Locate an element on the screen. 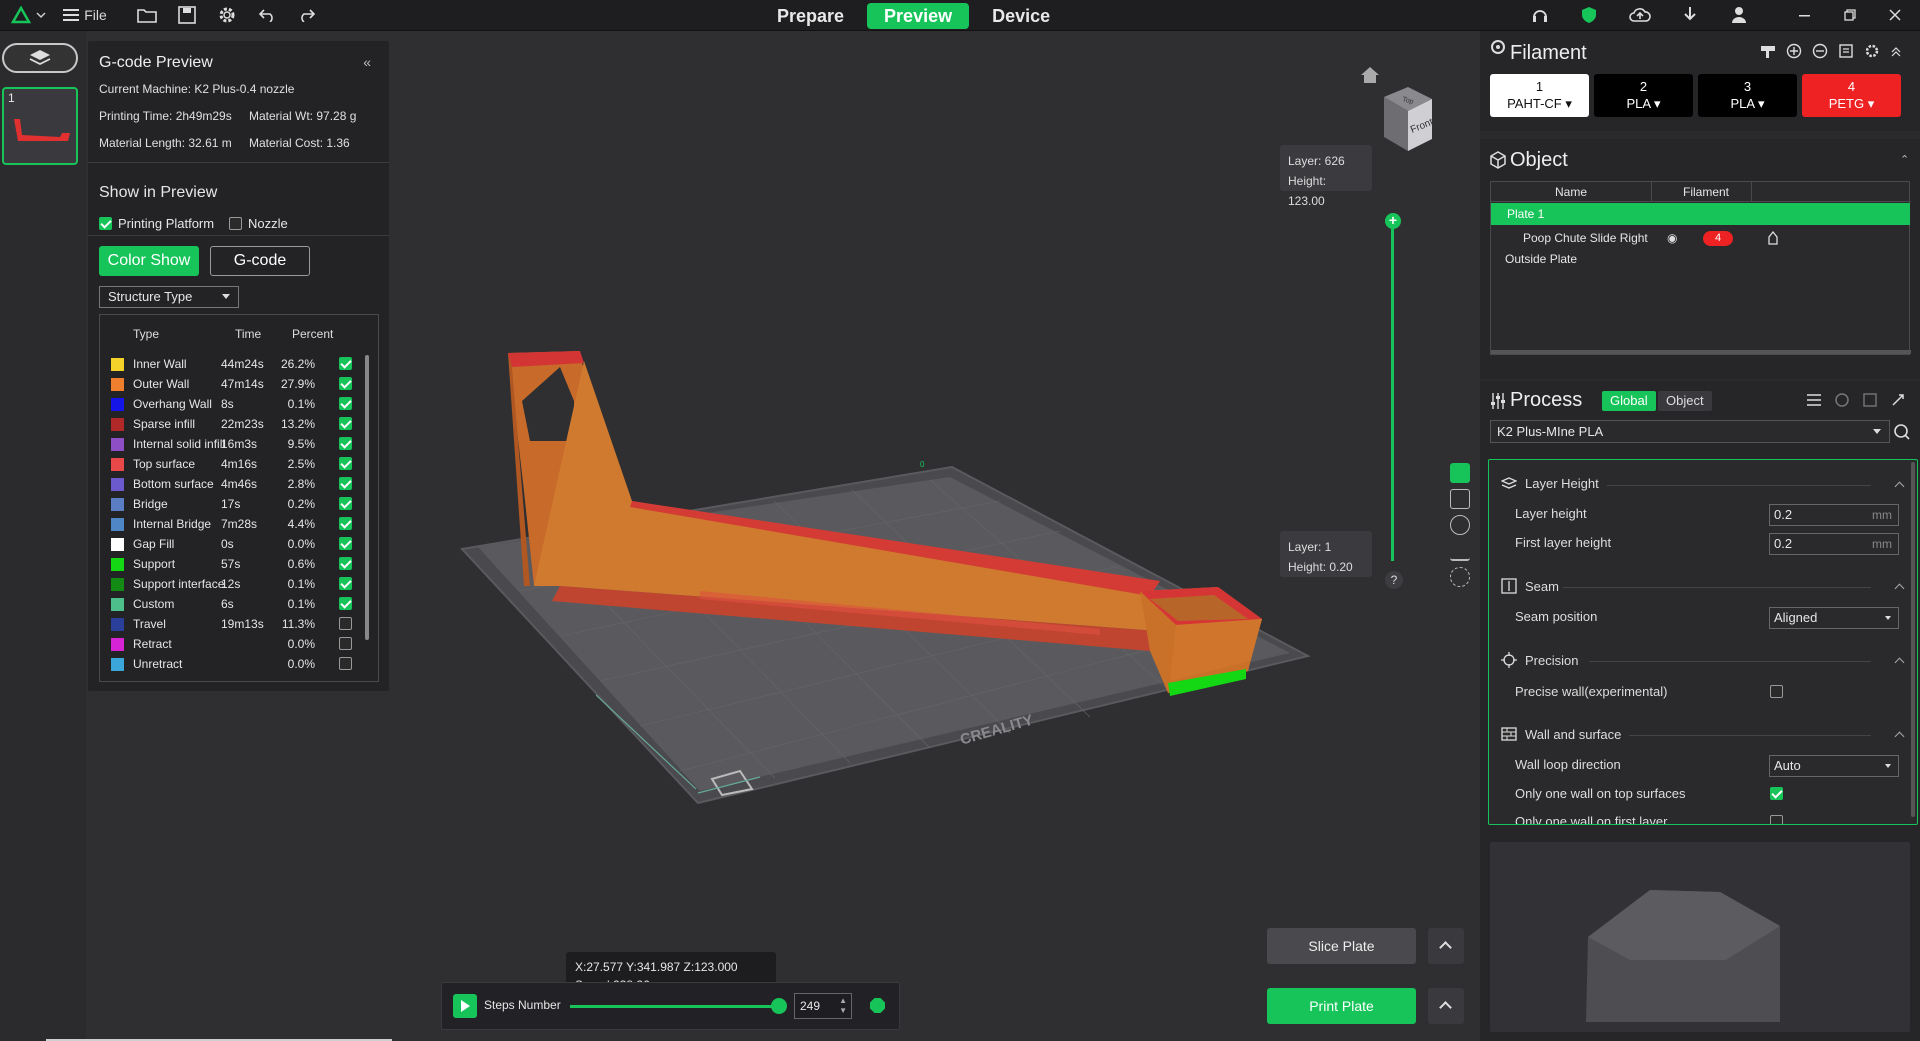 The image size is (1920, 1041). save-preset-icon is located at coordinates (1870, 400).